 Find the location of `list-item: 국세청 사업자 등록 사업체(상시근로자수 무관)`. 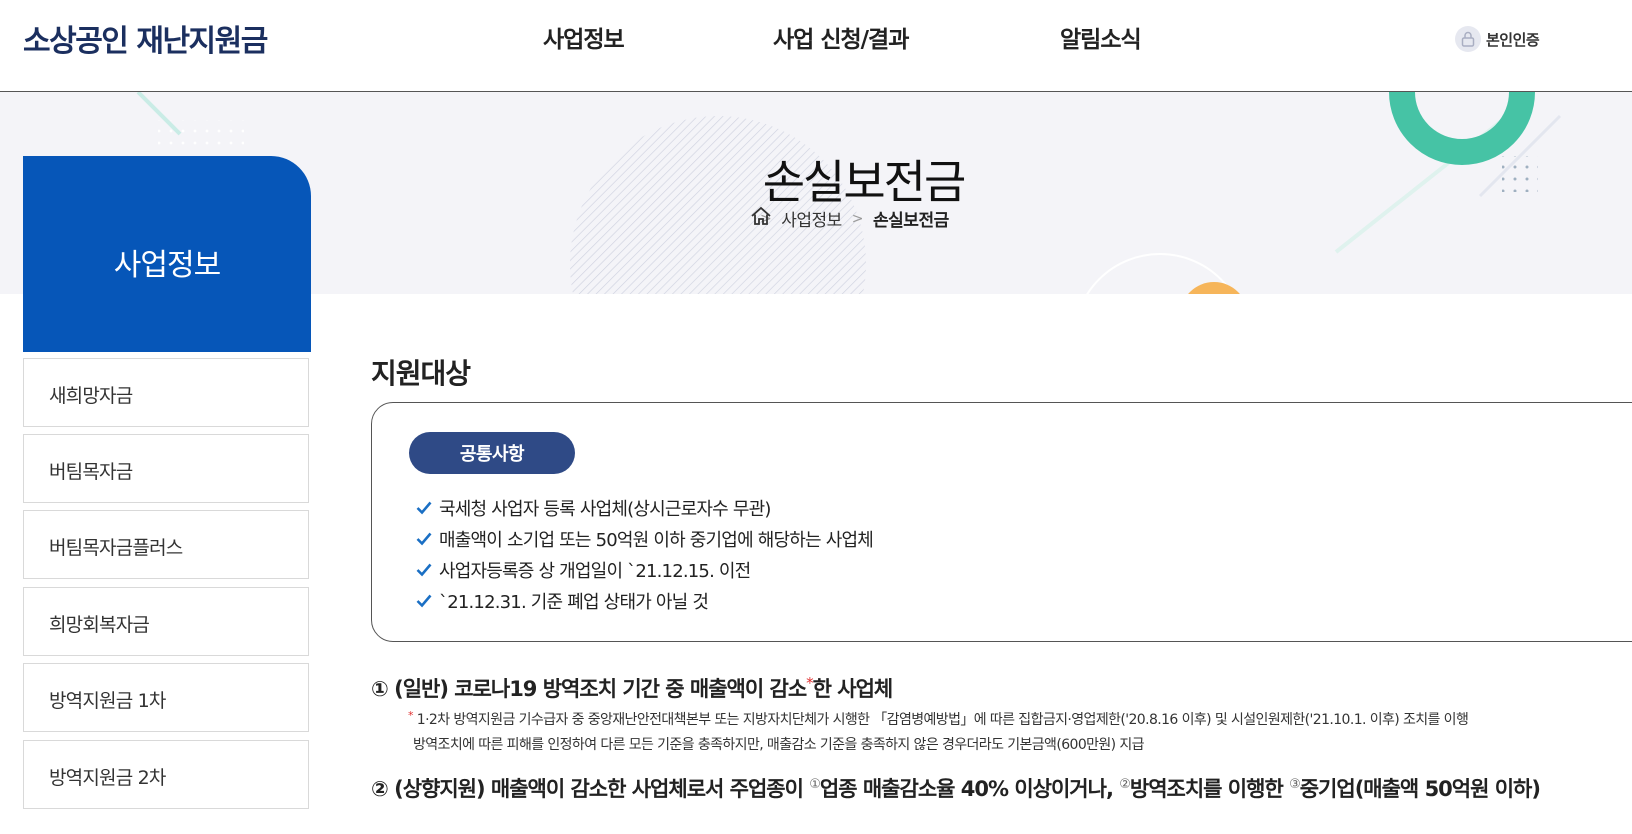

list-item: 국세청 사업자 등록 사업체(상시근로자수 무관) is located at coordinates (644, 507).